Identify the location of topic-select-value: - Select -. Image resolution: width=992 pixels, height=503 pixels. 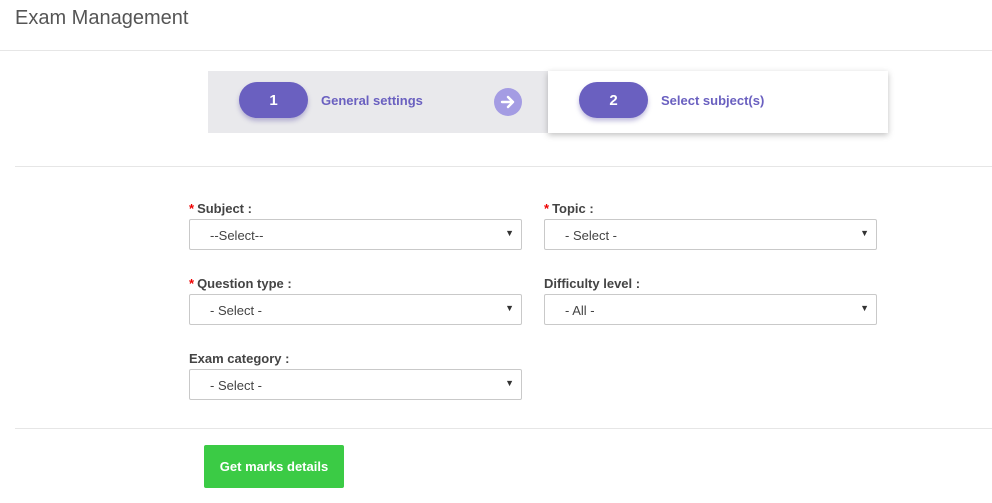
(591, 235).